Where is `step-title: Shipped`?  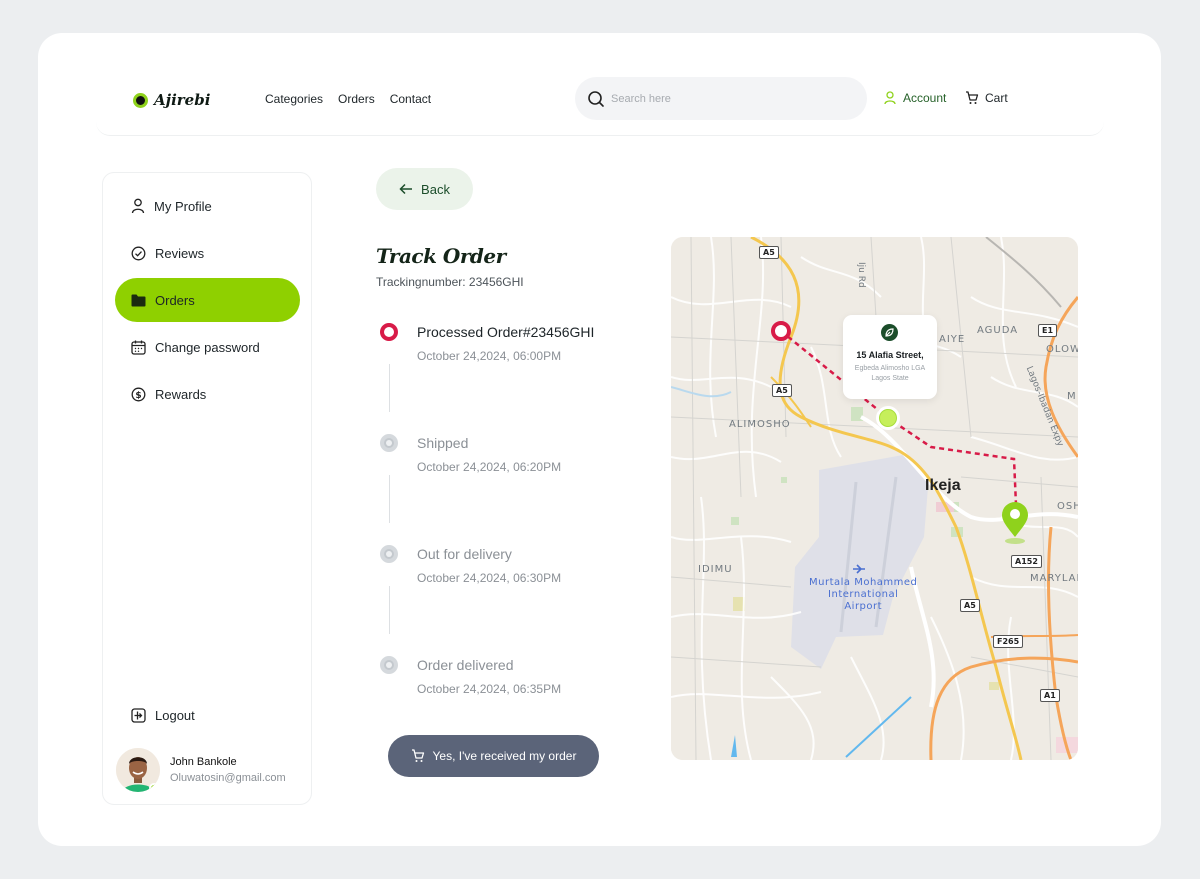 step-title: Shipped is located at coordinates (443, 443).